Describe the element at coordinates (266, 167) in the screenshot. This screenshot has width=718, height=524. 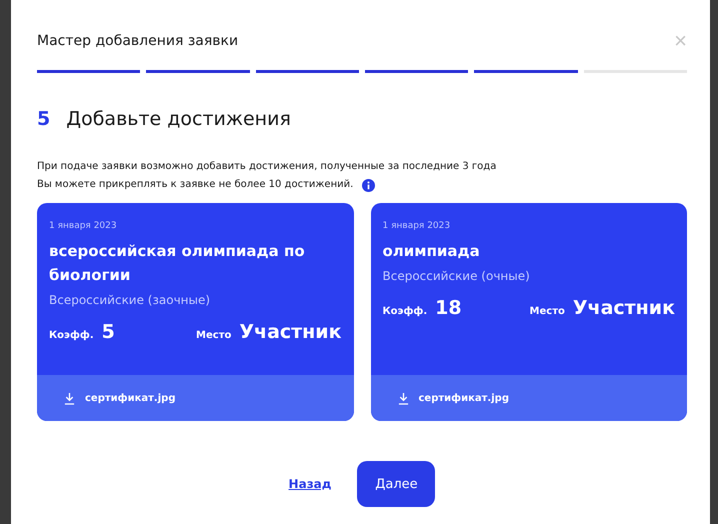
I see `note-text: При подаче заявки возможно добавить достижения, полученные за последние 3 года` at that location.